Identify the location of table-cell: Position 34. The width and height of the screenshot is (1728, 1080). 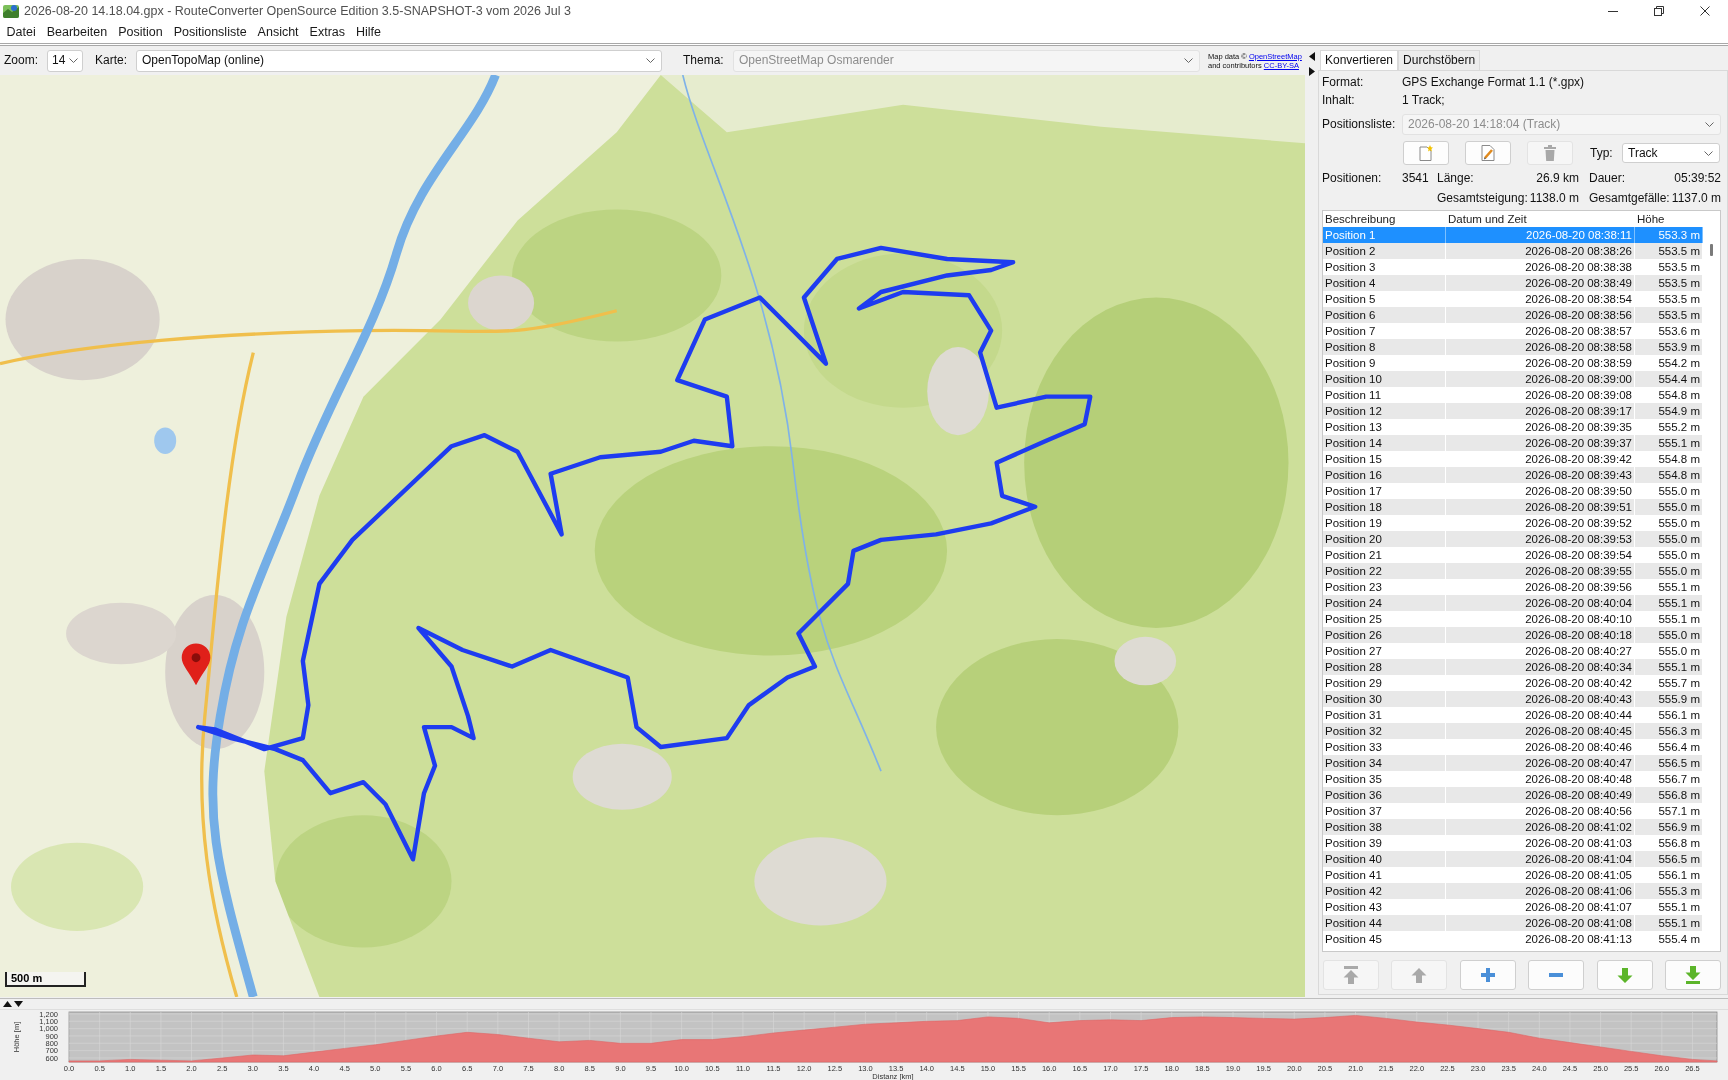
(1384, 763).